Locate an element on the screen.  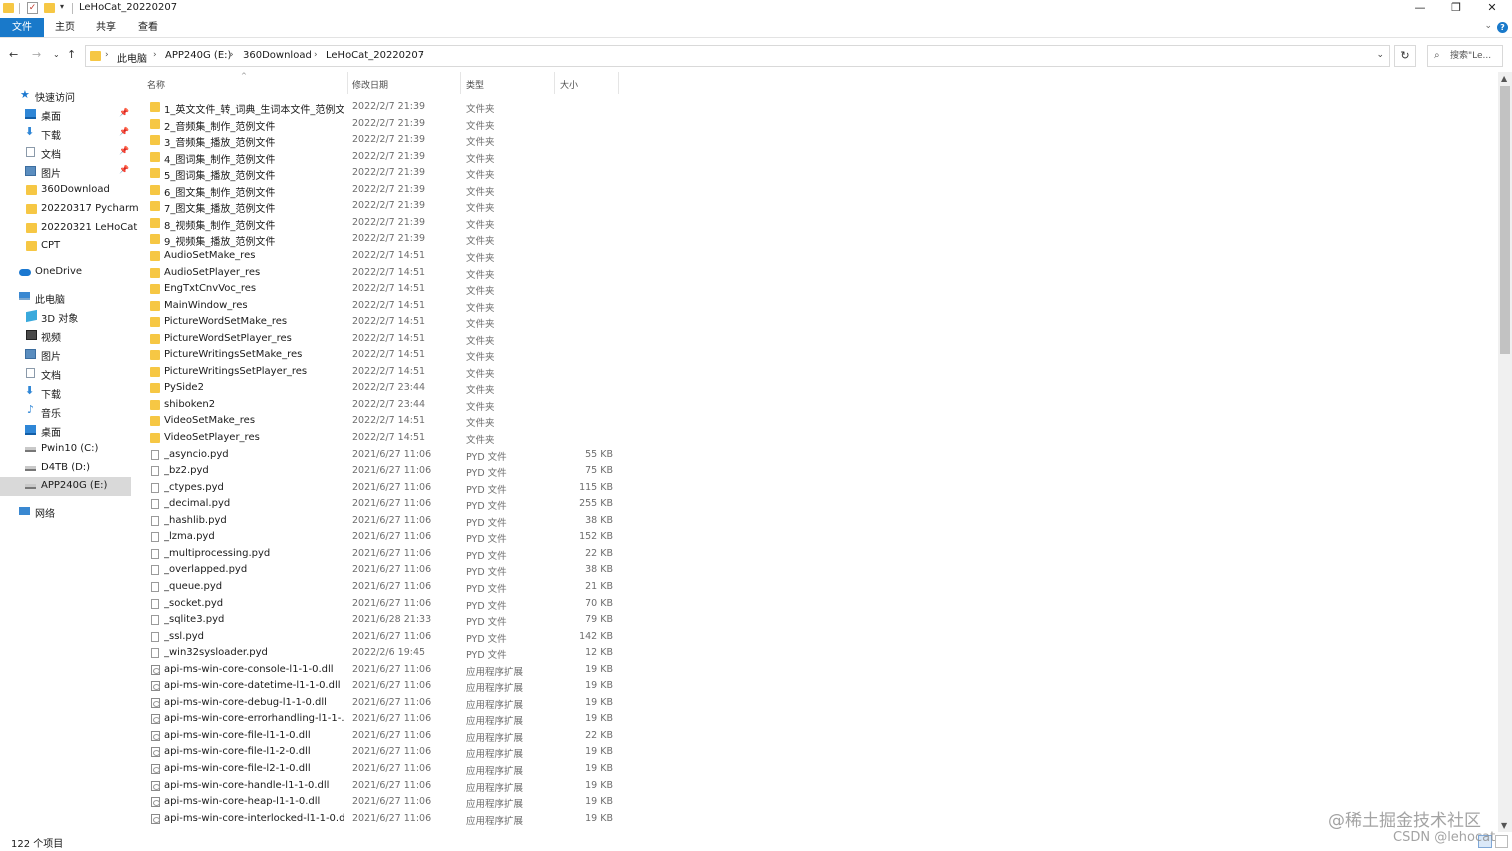
sidebar-item-music: ♪ 音乐 is located at coordinates (65, 411).